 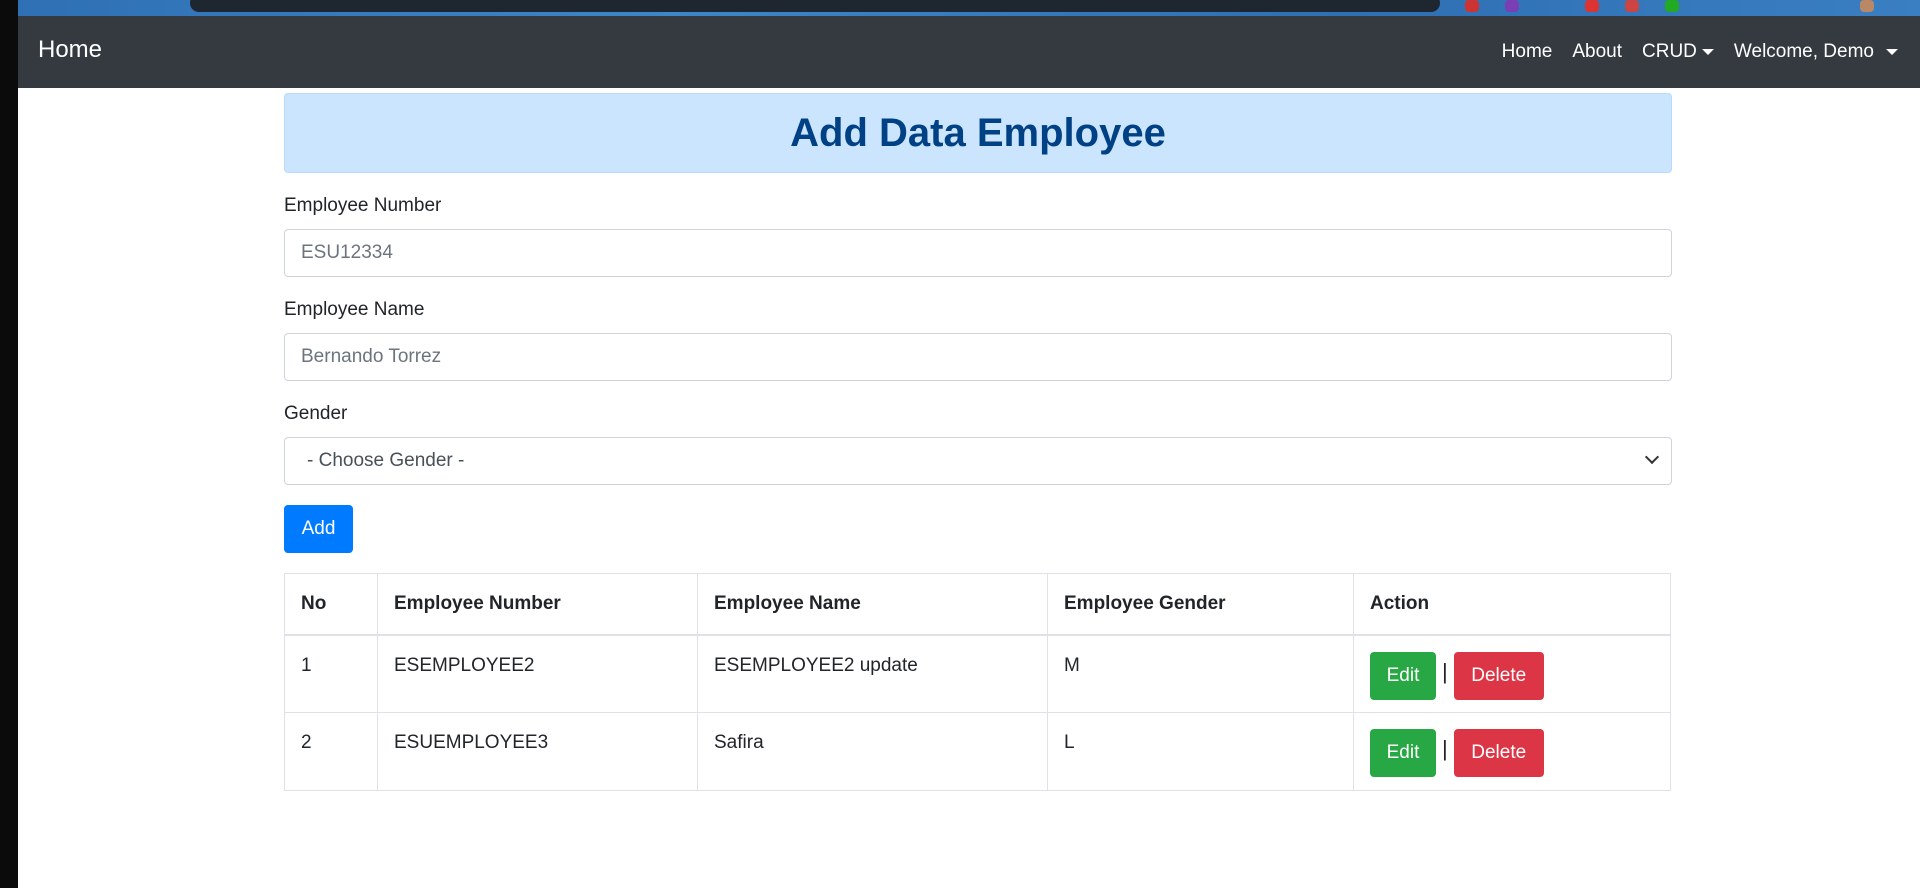 What do you see at coordinates (1200, 751) in the screenshot?
I see `cell-employee-gender: L` at bounding box center [1200, 751].